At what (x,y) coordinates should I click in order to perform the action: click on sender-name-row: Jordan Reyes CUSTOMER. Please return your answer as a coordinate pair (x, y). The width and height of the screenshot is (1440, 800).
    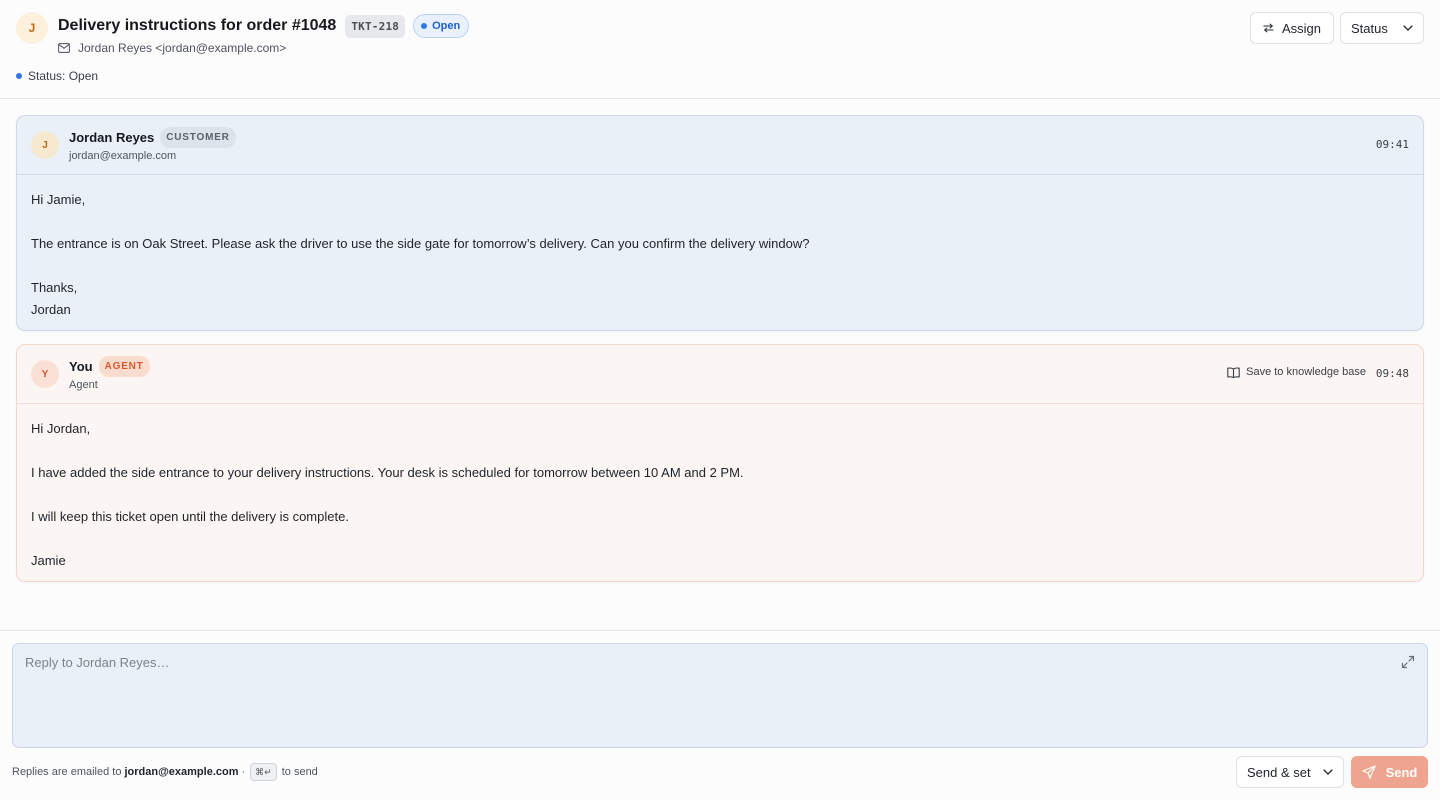
    Looking at the image, I should click on (152, 137).